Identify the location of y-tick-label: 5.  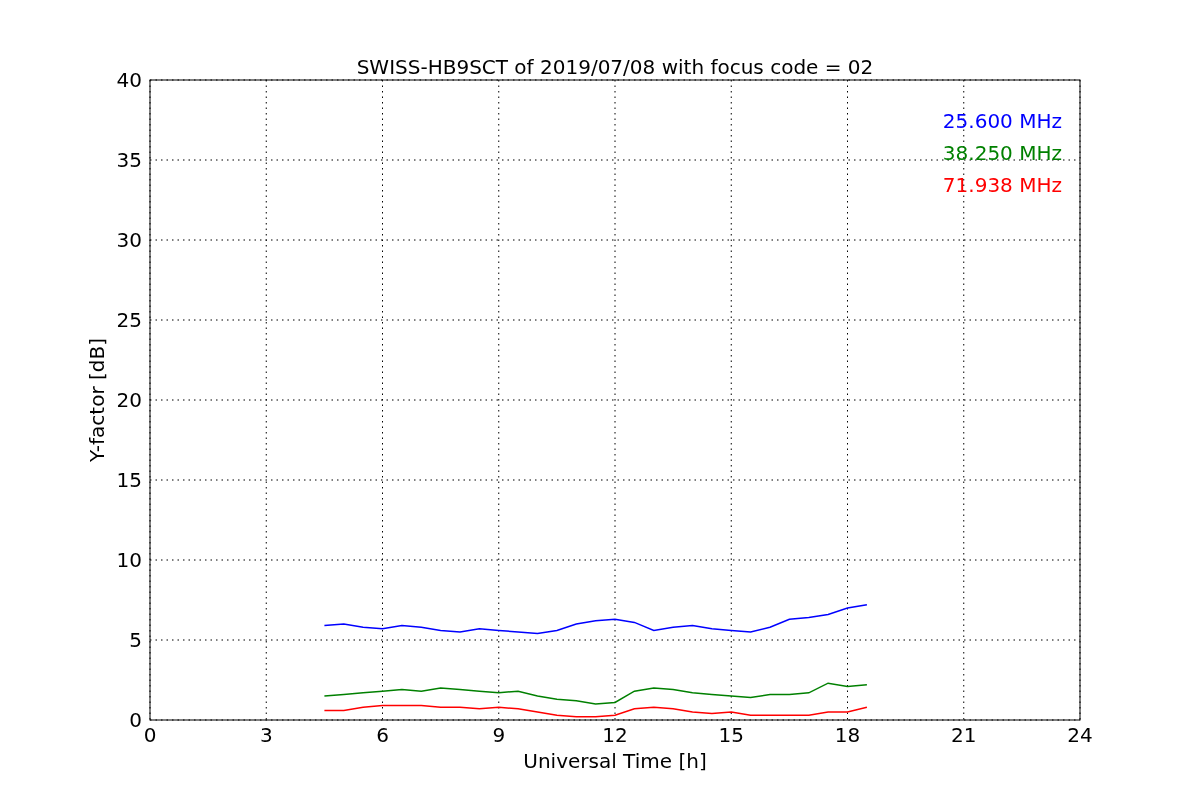
(135, 640).